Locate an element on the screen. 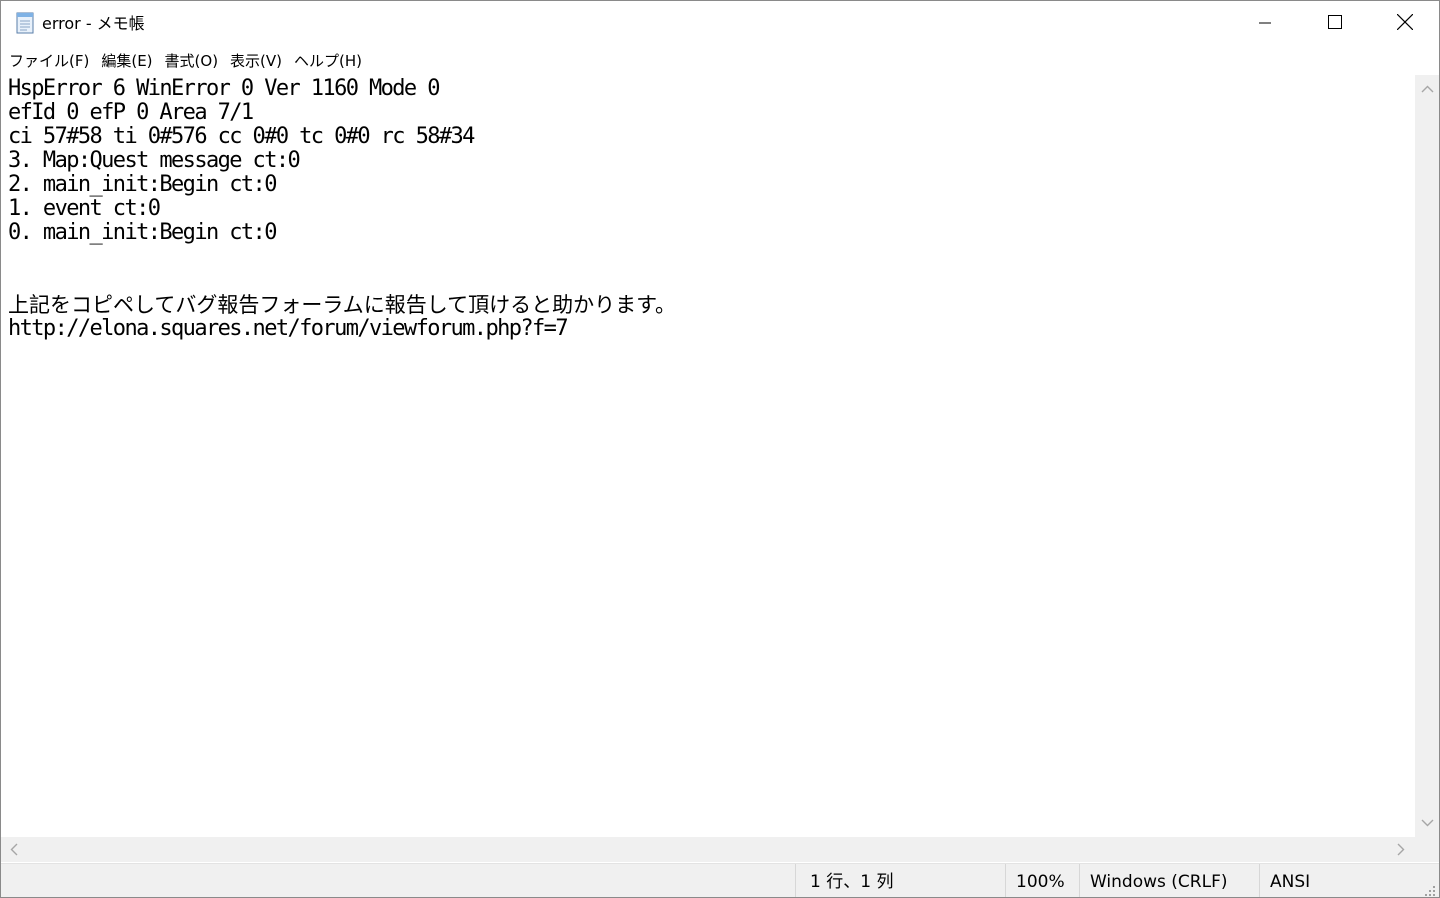 Image resolution: width=1440 pixels, height=898 pixels. status-cursor-position: 1 行、1 列 is located at coordinates (900, 880).